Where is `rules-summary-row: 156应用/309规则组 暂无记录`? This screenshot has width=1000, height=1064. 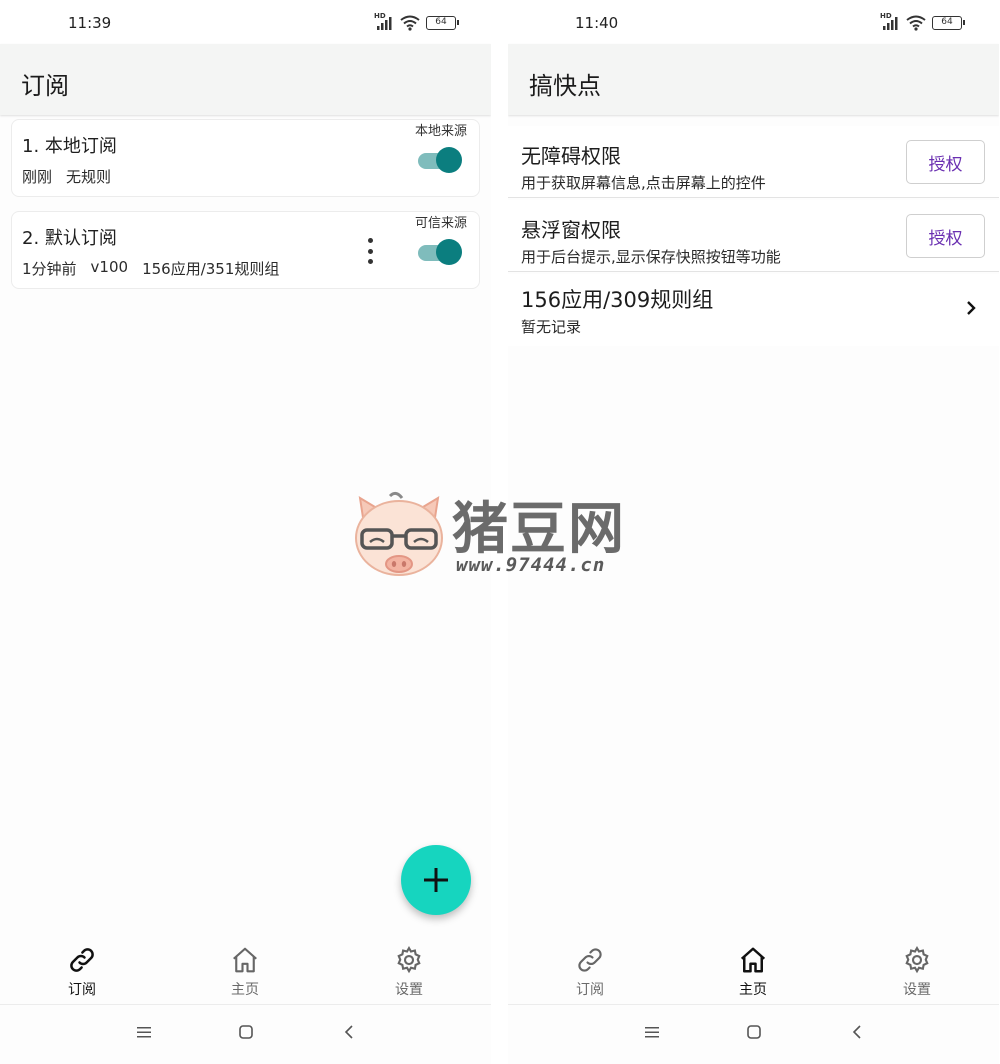 rules-summary-row: 156应用/309规则组 暂无记录 is located at coordinates (753, 310).